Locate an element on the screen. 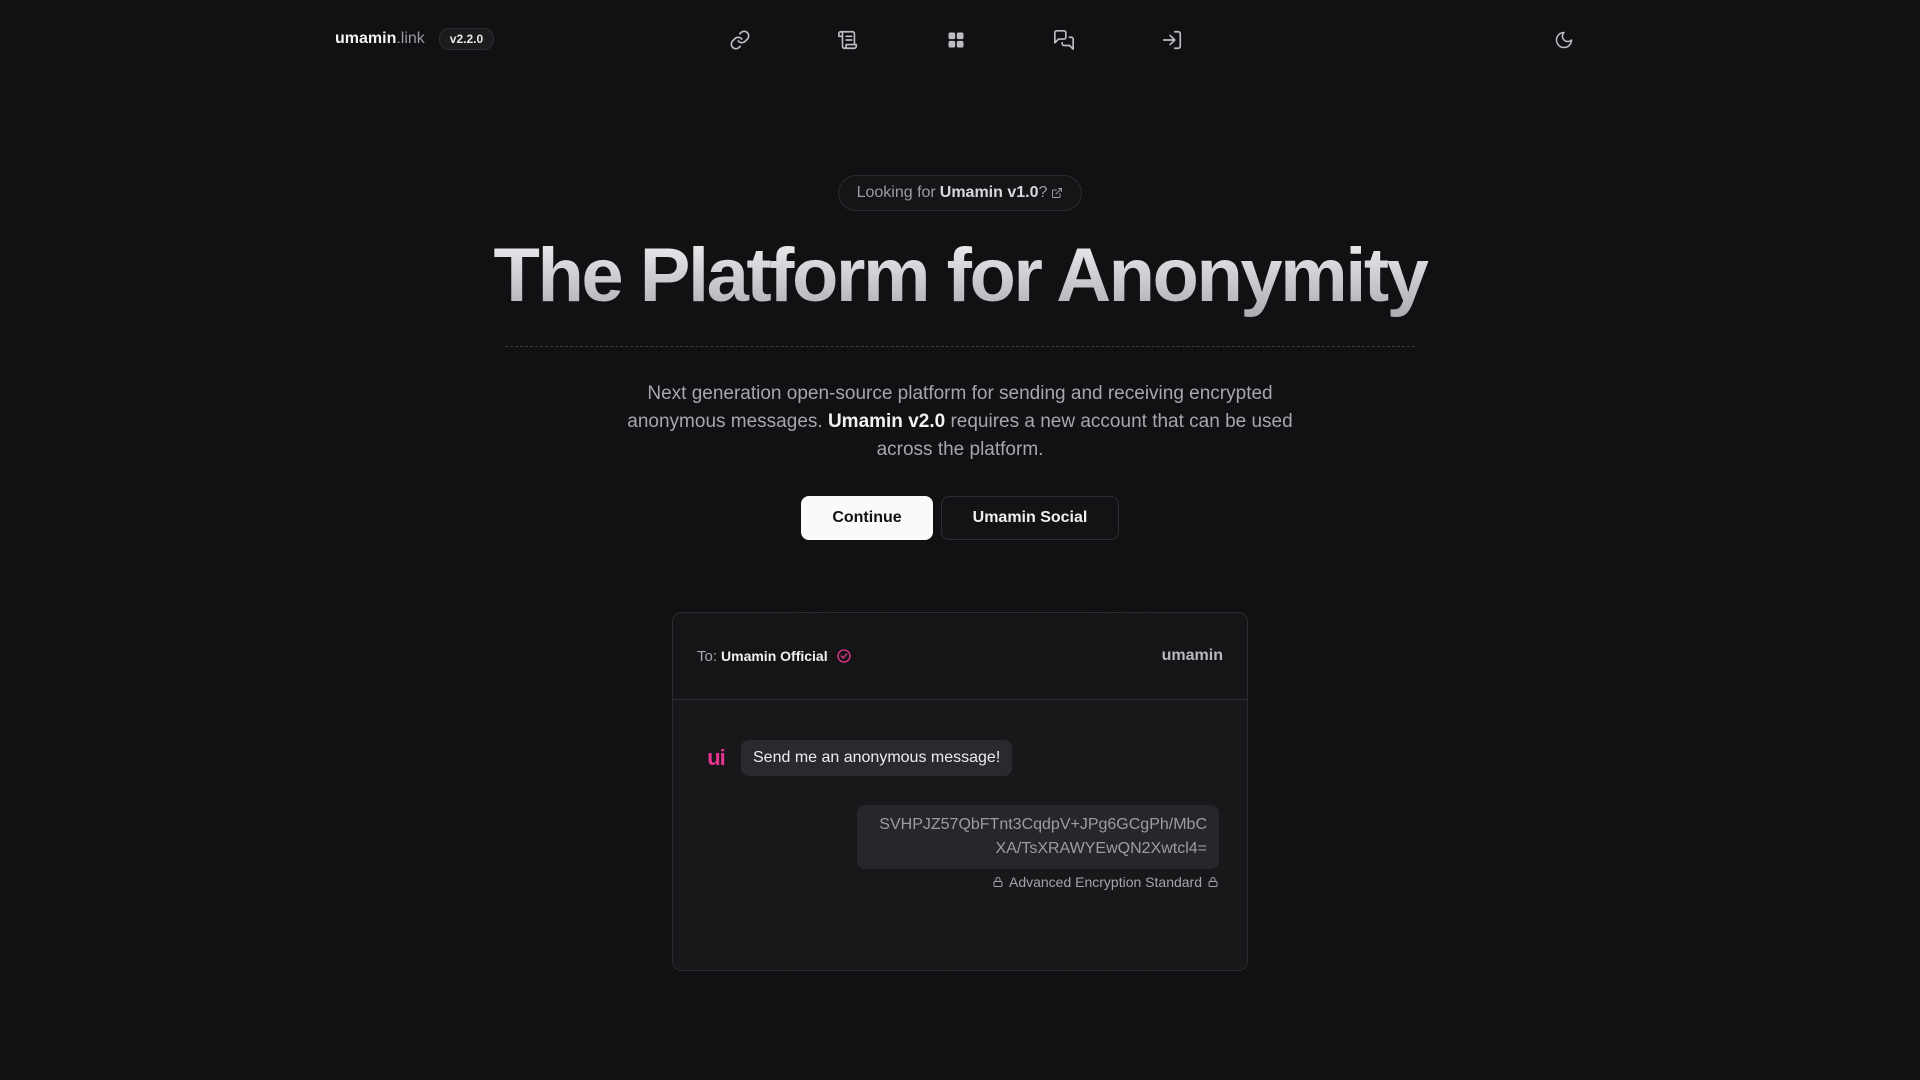  moon-icon is located at coordinates (1564, 40).